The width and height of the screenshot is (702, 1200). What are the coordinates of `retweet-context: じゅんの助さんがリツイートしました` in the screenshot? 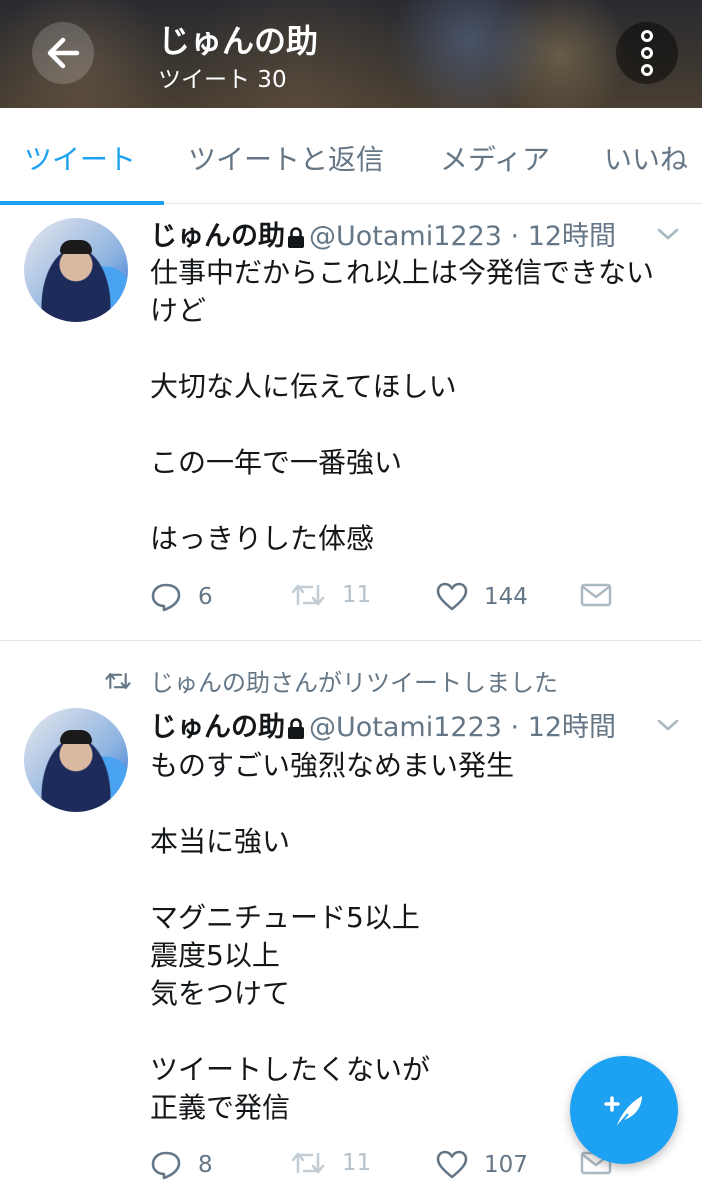 It's located at (331, 680).